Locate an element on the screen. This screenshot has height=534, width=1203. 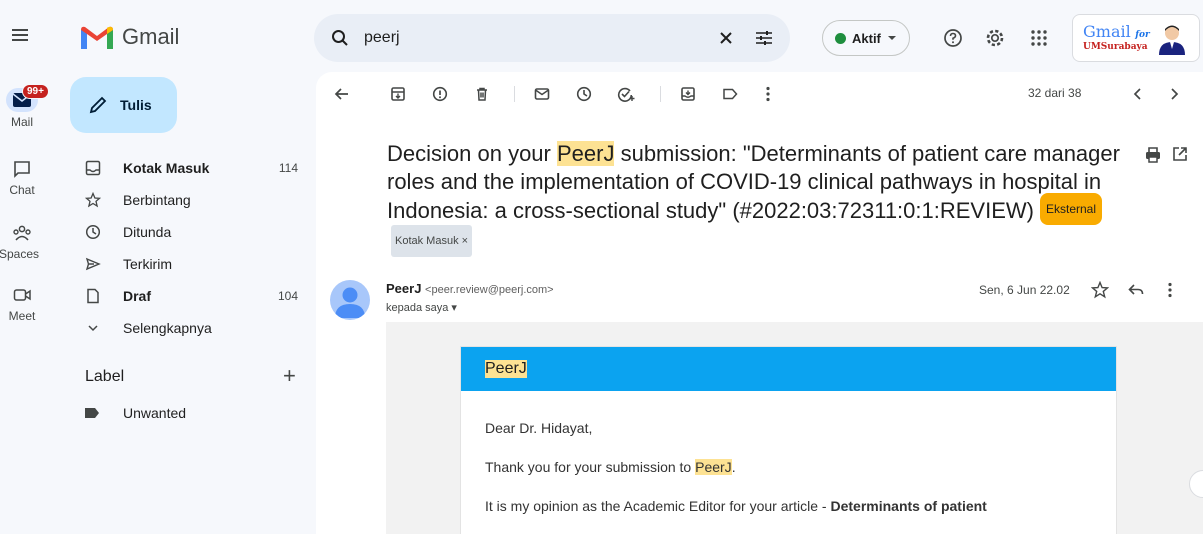
label-as-icon is located at coordinates (730, 94).